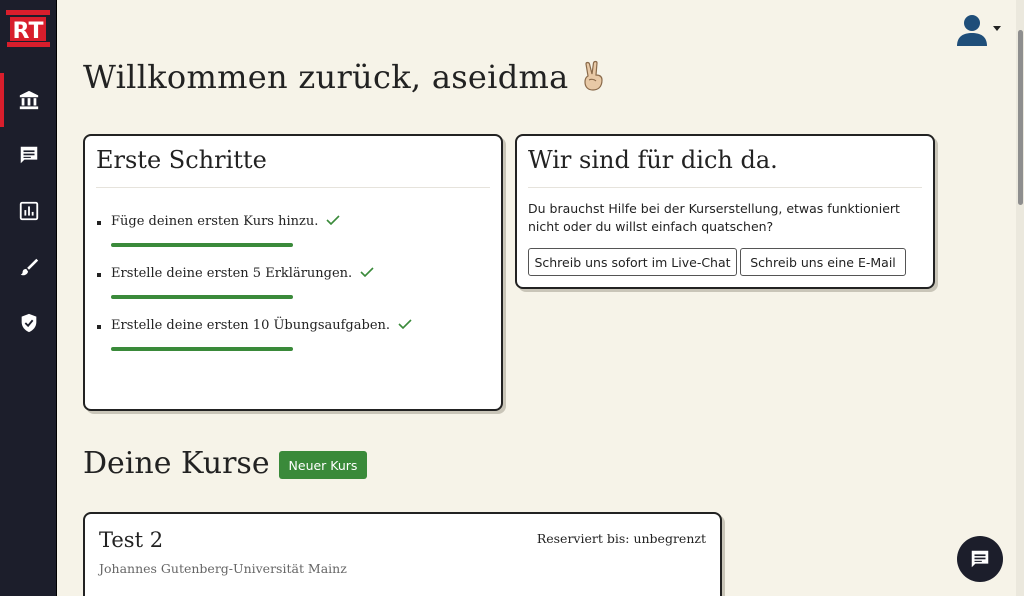 The image size is (1024, 596). What do you see at coordinates (323, 465) in the screenshot?
I see `new-course-button: Neuer Kurs` at bounding box center [323, 465].